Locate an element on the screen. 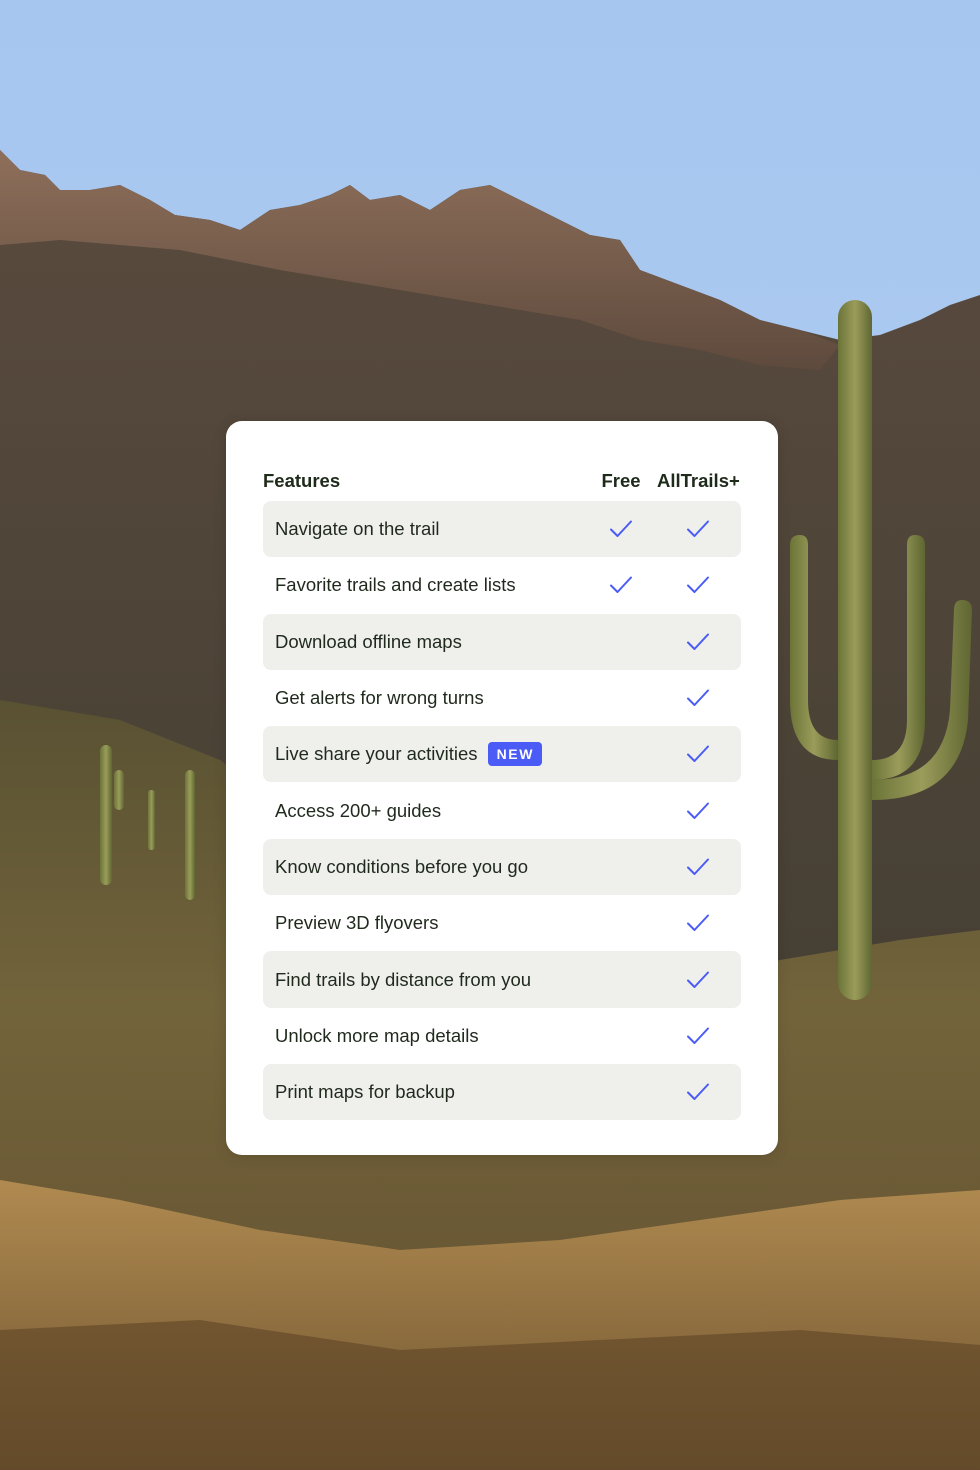 This screenshot has width=980, height=1470. feature-row: Preview 3D flyovers is located at coordinates (502, 923).